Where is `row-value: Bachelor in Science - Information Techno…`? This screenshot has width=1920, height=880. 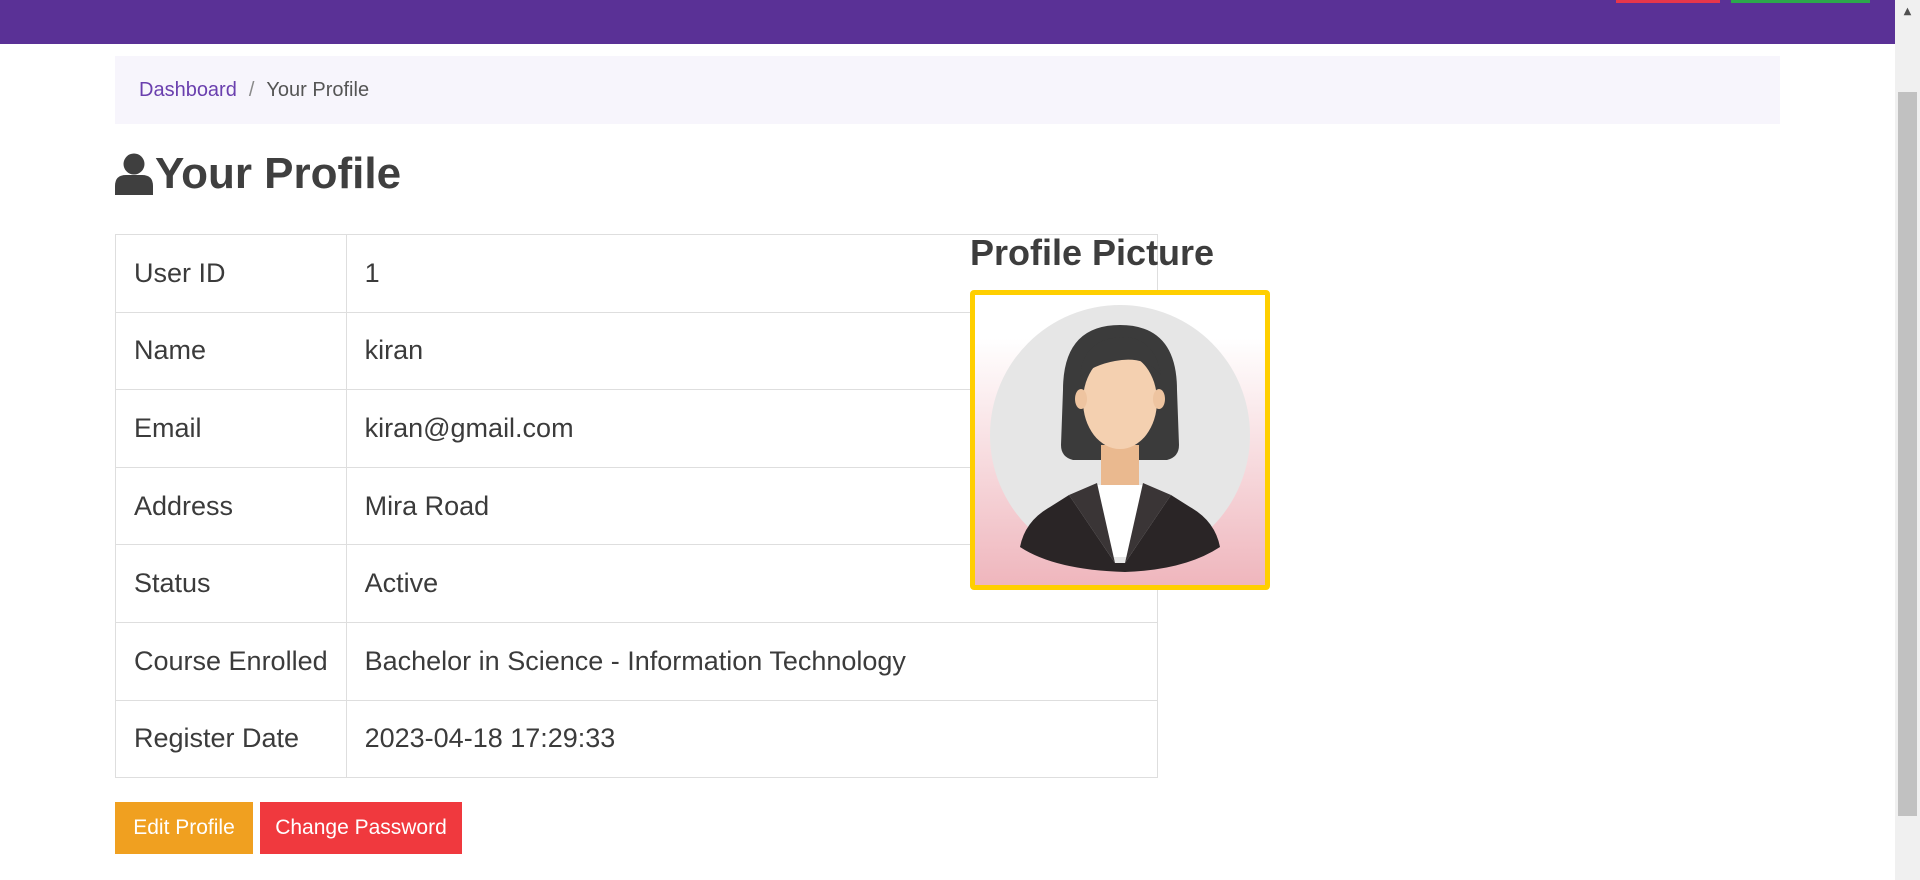 row-value: Bachelor in Science - Information Techno… is located at coordinates (751, 661).